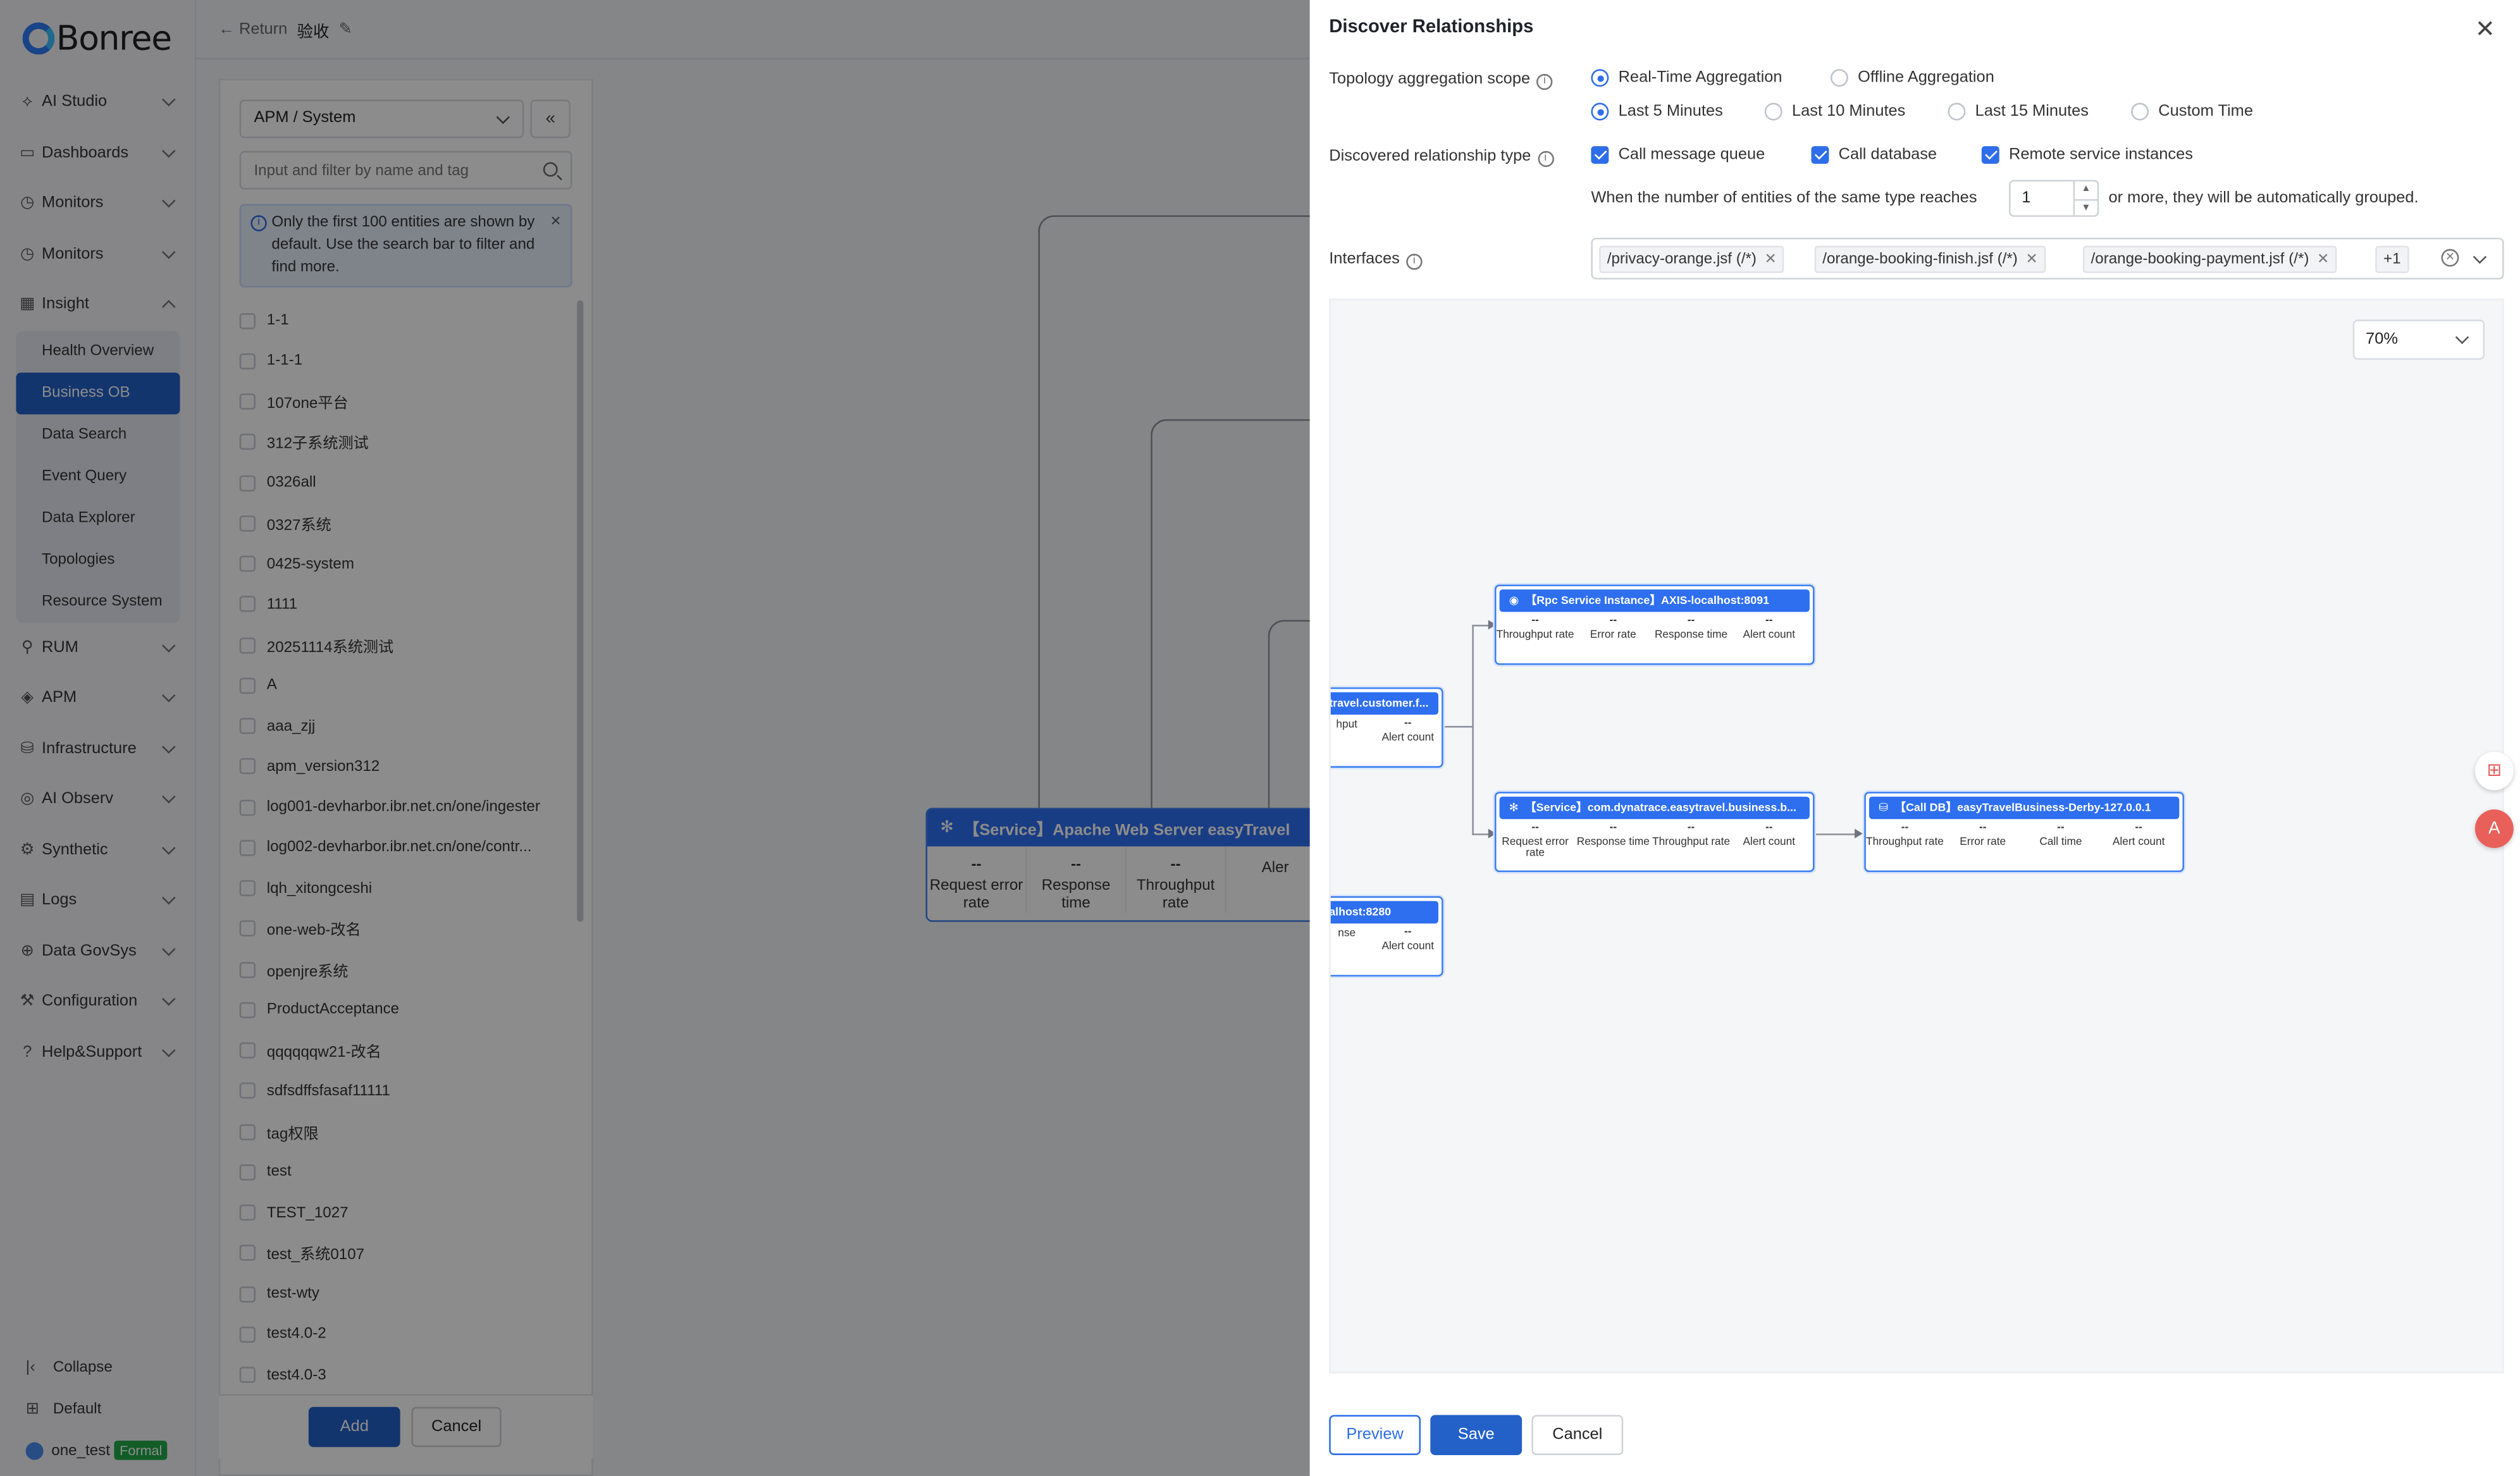  I want to click on localhost-node: alhost:8280 nse -- Alert count, so click(1386, 937).